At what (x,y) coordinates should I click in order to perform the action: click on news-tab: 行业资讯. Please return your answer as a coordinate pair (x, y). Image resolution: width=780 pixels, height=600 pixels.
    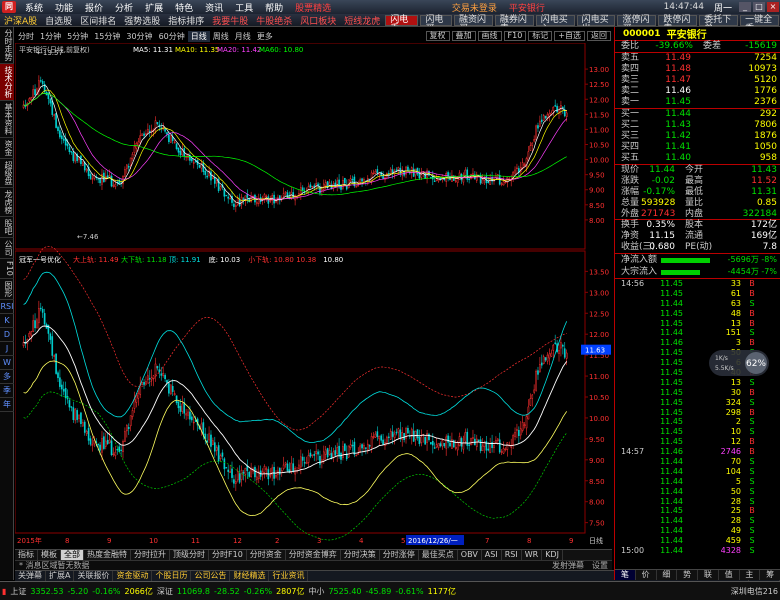
    Looking at the image, I should click on (289, 576).